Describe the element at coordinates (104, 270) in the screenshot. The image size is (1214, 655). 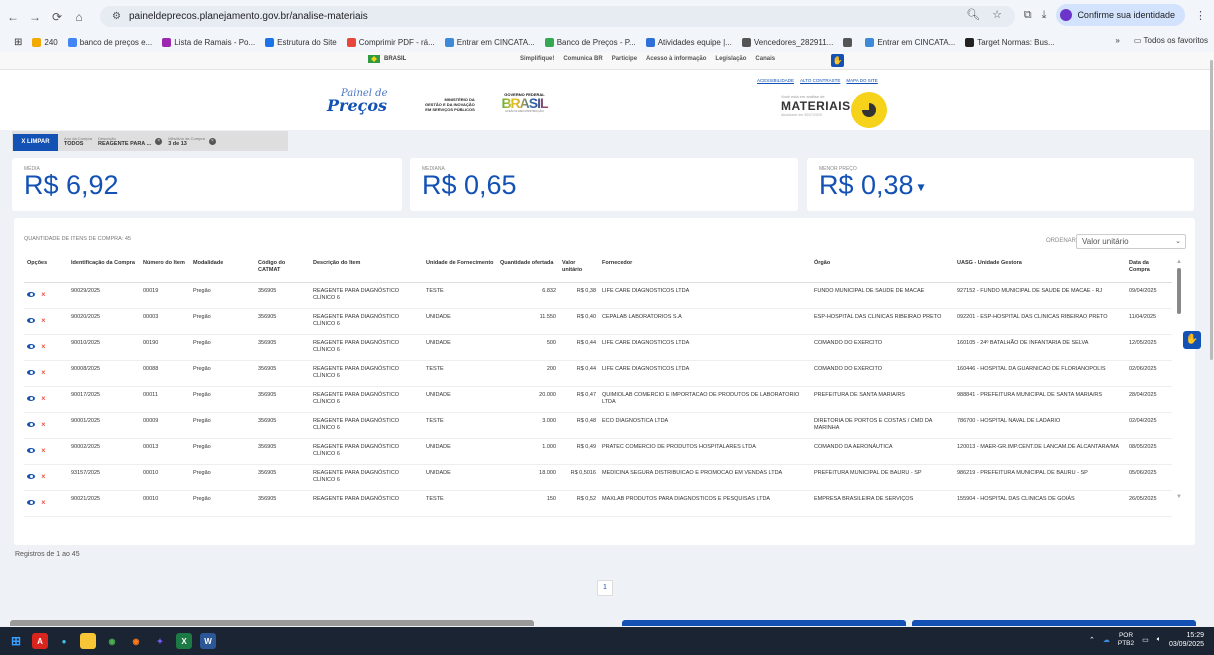
I see `column-header: Identificação da Compra` at that location.